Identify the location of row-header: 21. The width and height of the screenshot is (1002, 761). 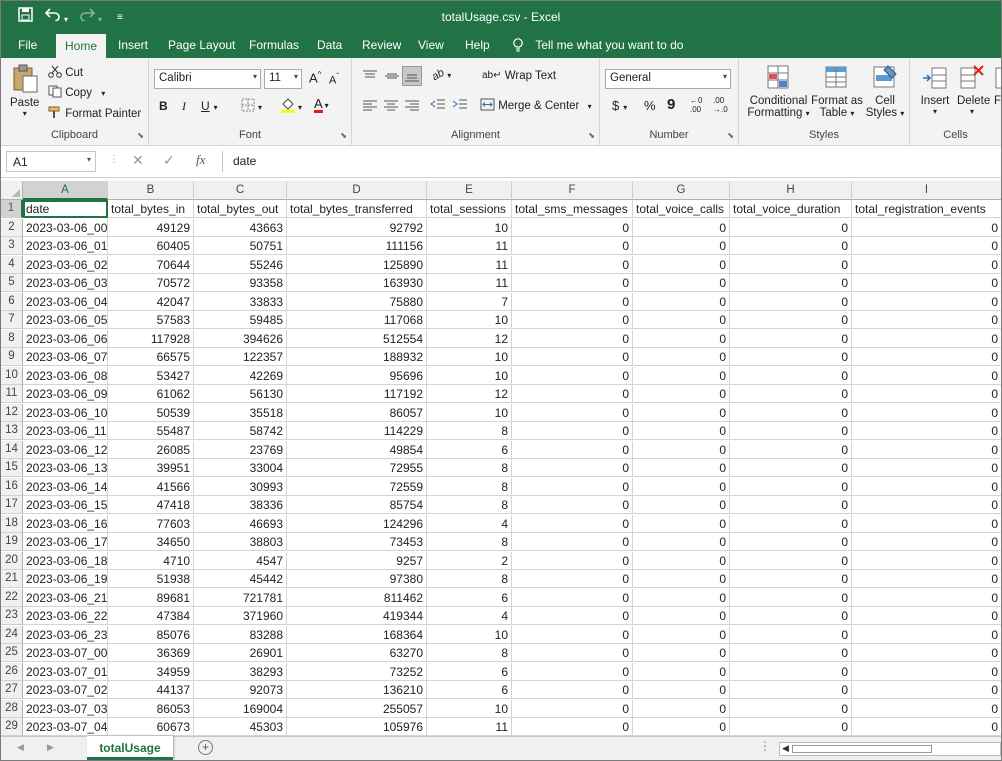
(12, 579).